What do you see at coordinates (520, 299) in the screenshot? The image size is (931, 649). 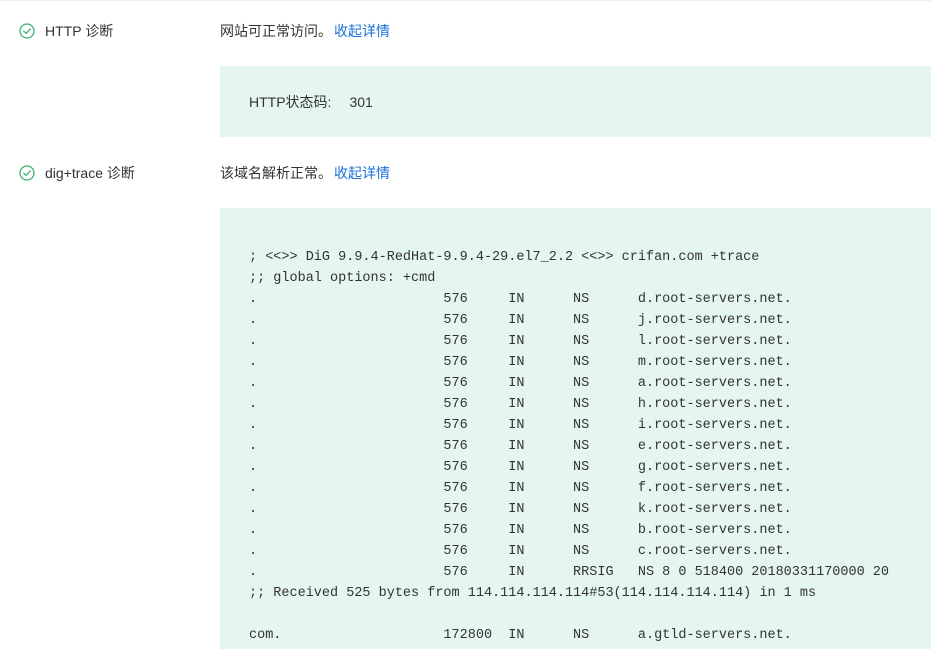 I see `dig-output-line: . 576 IN NS d.root-servers.net.` at bounding box center [520, 299].